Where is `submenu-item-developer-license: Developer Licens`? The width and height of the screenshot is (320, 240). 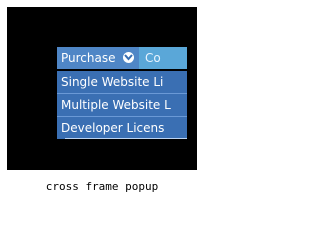 submenu-item-developer-license: Developer Licens is located at coordinates (122, 128).